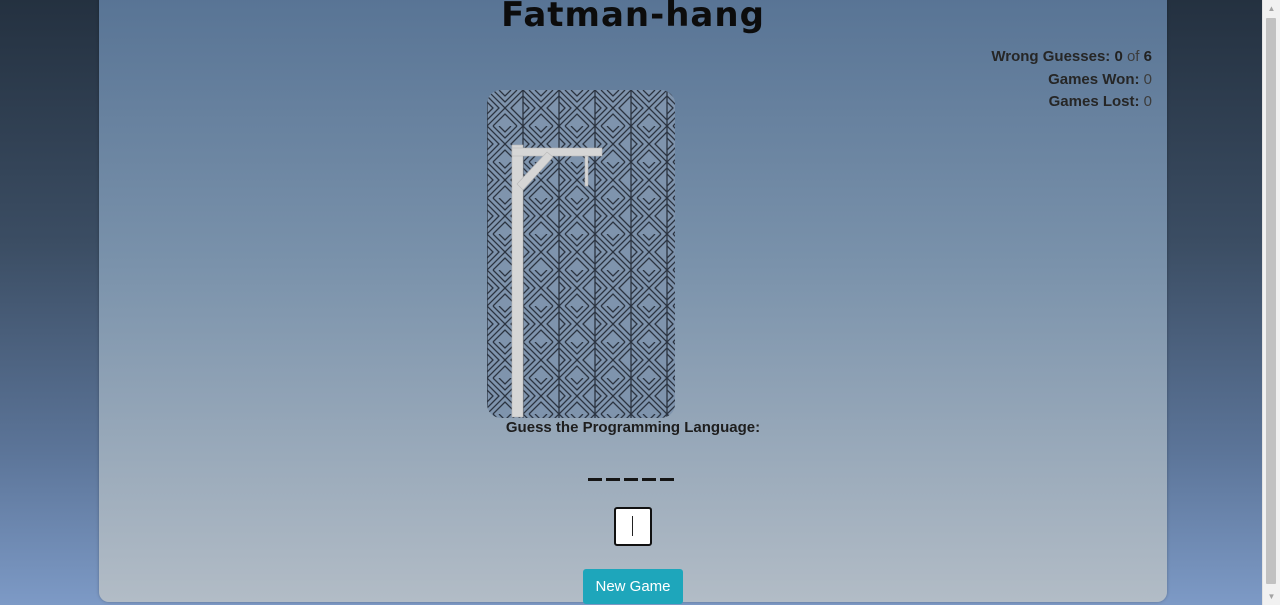 Image resolution: width=1280 pixels, height=605 pixels. I want to click on games-lost-label: Games Lost:, so click(1094, 101).